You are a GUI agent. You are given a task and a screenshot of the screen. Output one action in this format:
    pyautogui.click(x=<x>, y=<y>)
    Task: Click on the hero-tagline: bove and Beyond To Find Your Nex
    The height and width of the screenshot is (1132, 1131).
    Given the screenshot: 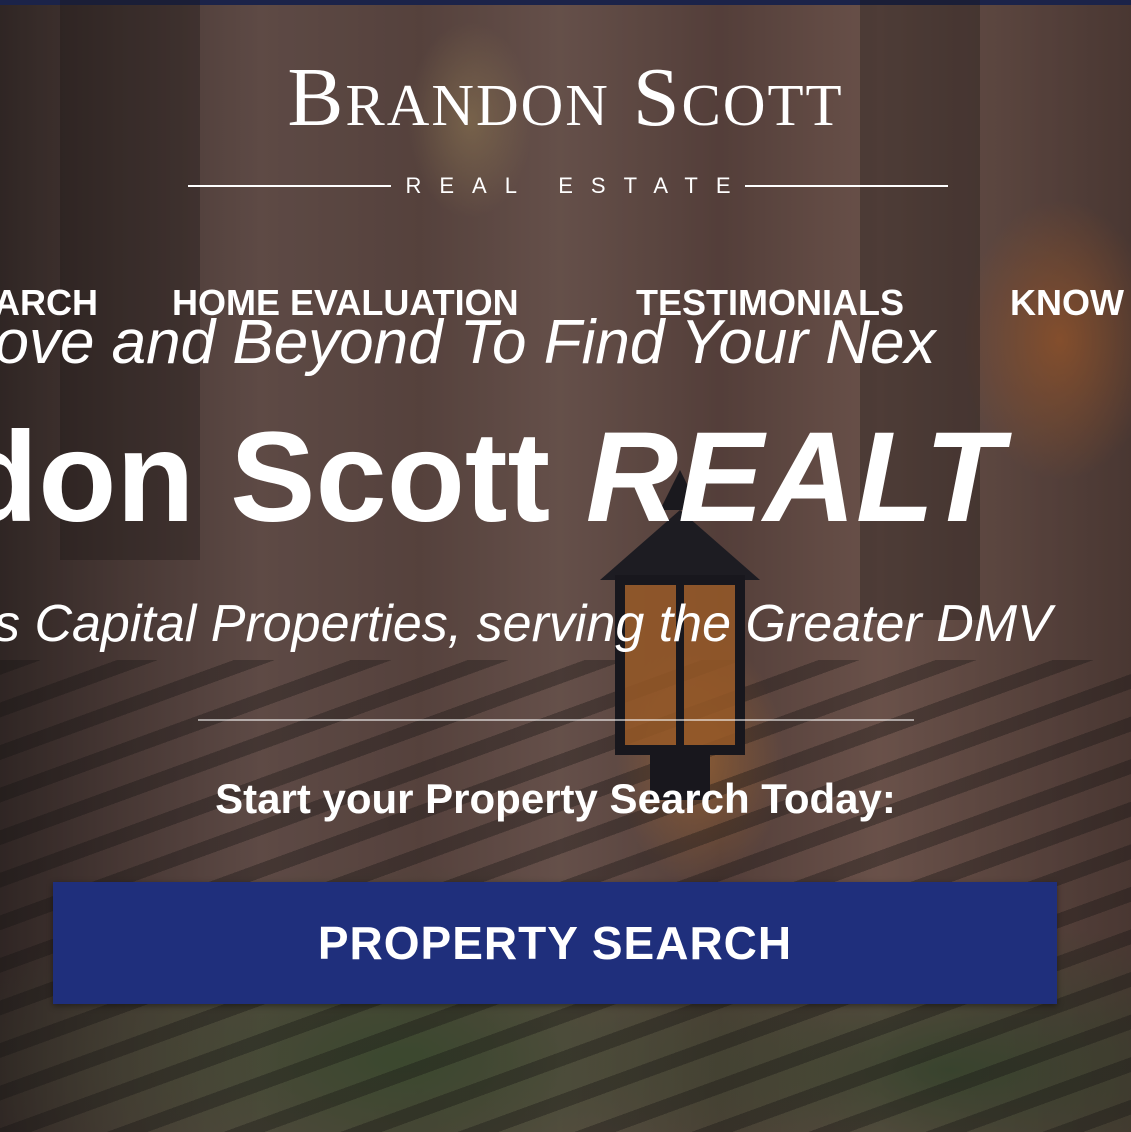 What is the action you would take?
    pyautogui.click(x=468, y=342)
    